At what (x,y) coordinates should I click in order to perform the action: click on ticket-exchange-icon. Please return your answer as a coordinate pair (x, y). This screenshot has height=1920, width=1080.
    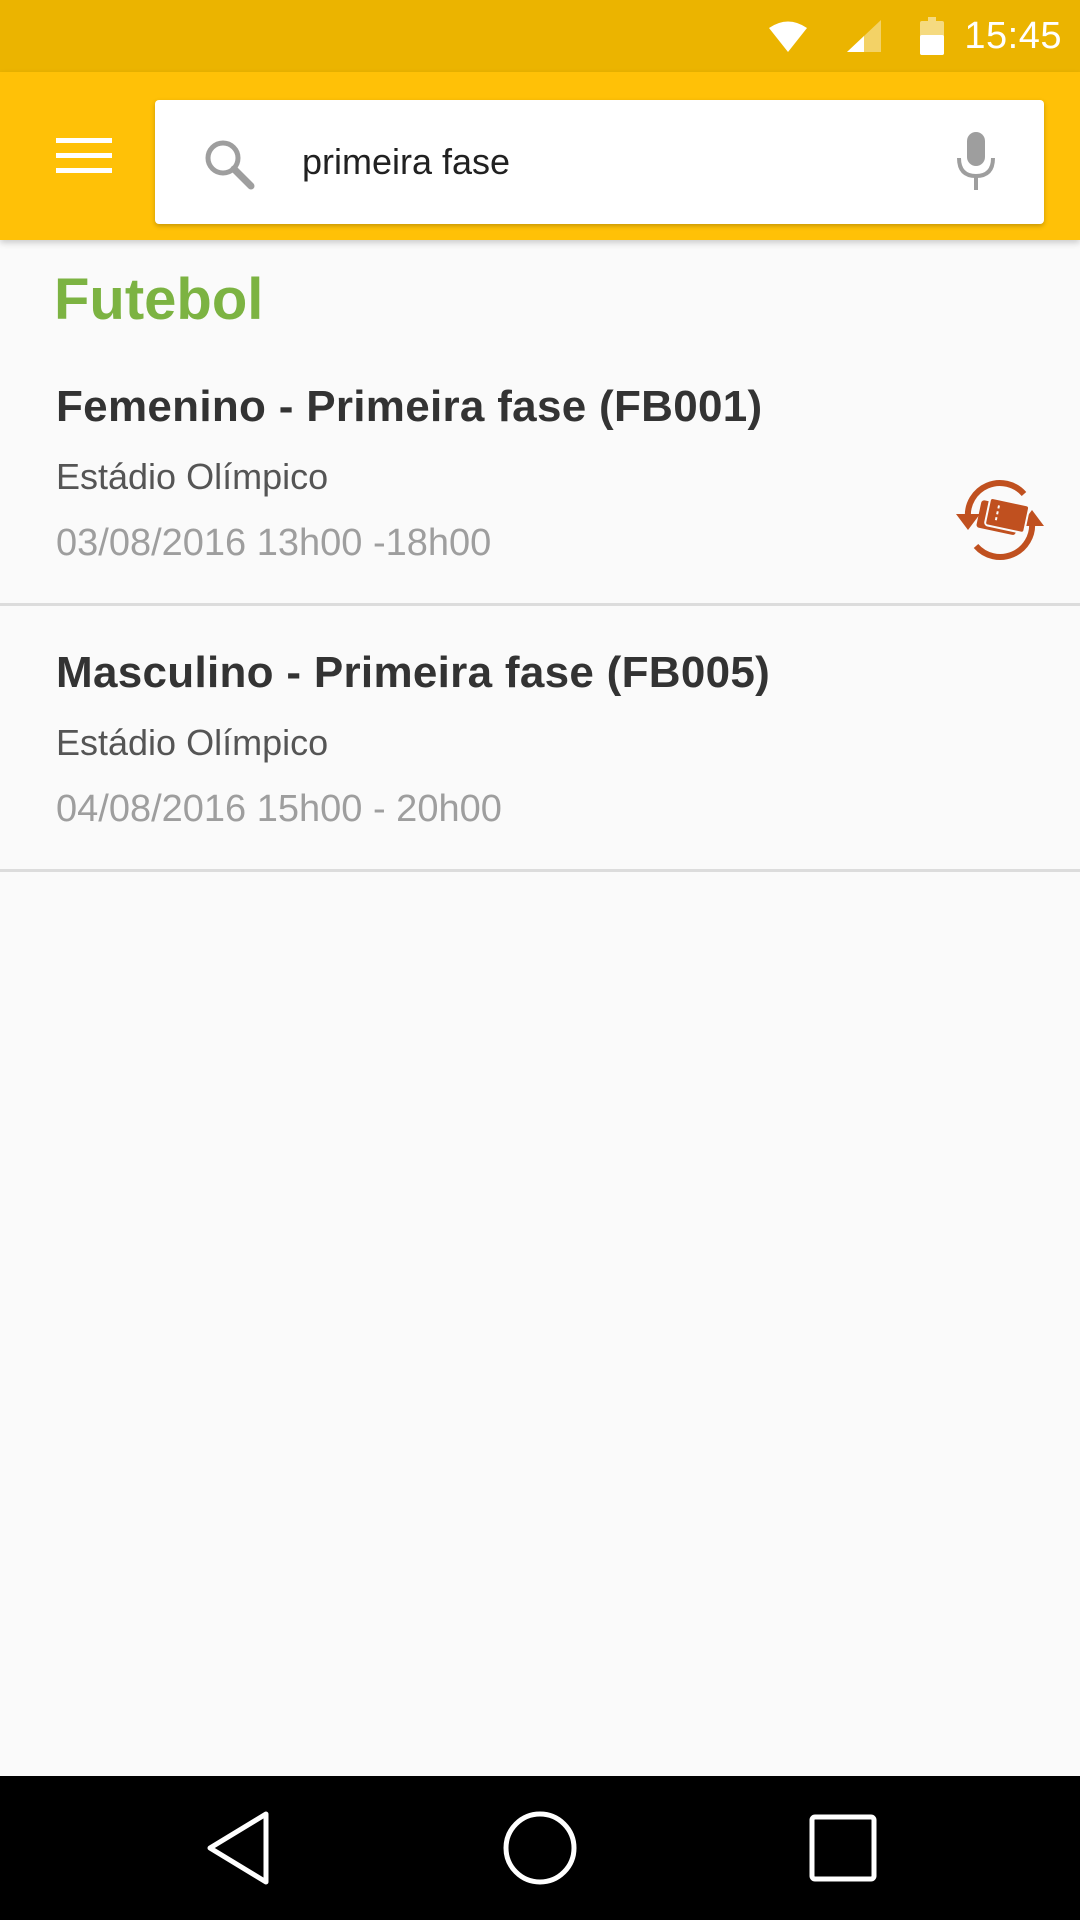
    Looking at the image, I should click on (1000, 520).